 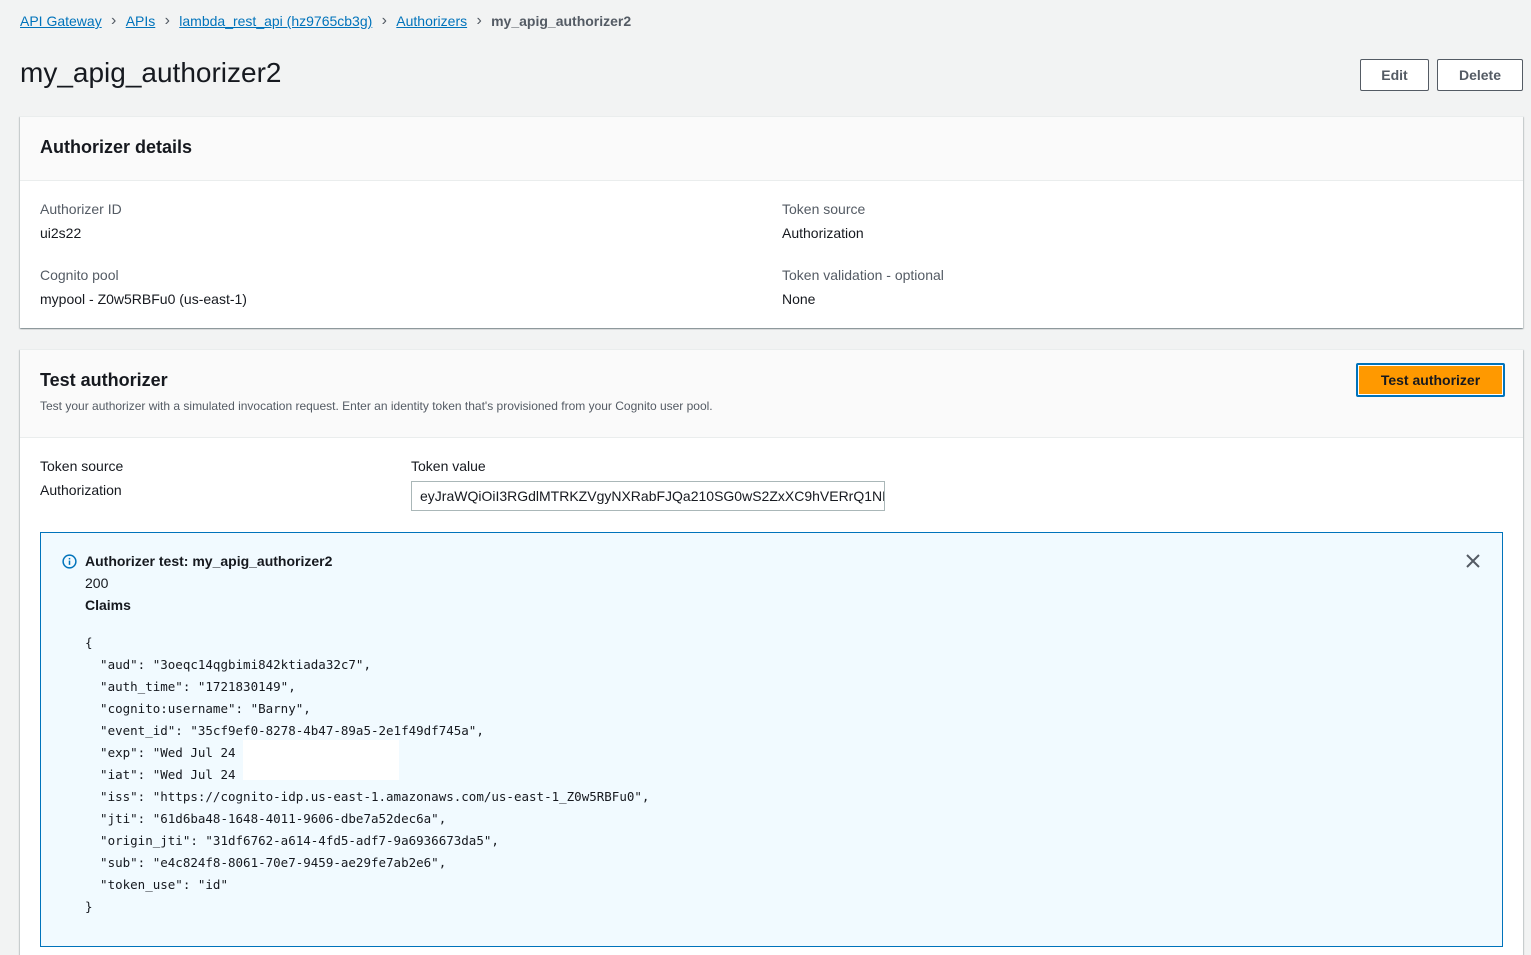 I want to click on result-claims-label: Claims, so click(x=108, y=605).